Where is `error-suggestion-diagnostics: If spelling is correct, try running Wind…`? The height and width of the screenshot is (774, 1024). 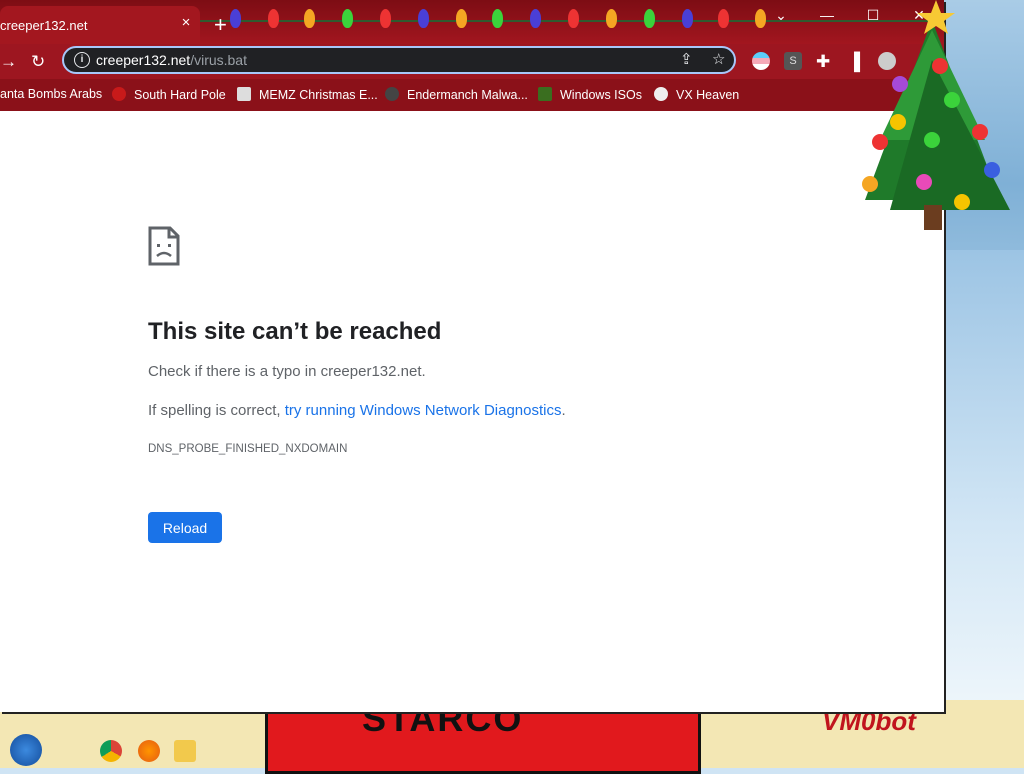
error-suggestion-diagnostics: If spelling is correct, try running Wind… is located at coordinates (357, 410).